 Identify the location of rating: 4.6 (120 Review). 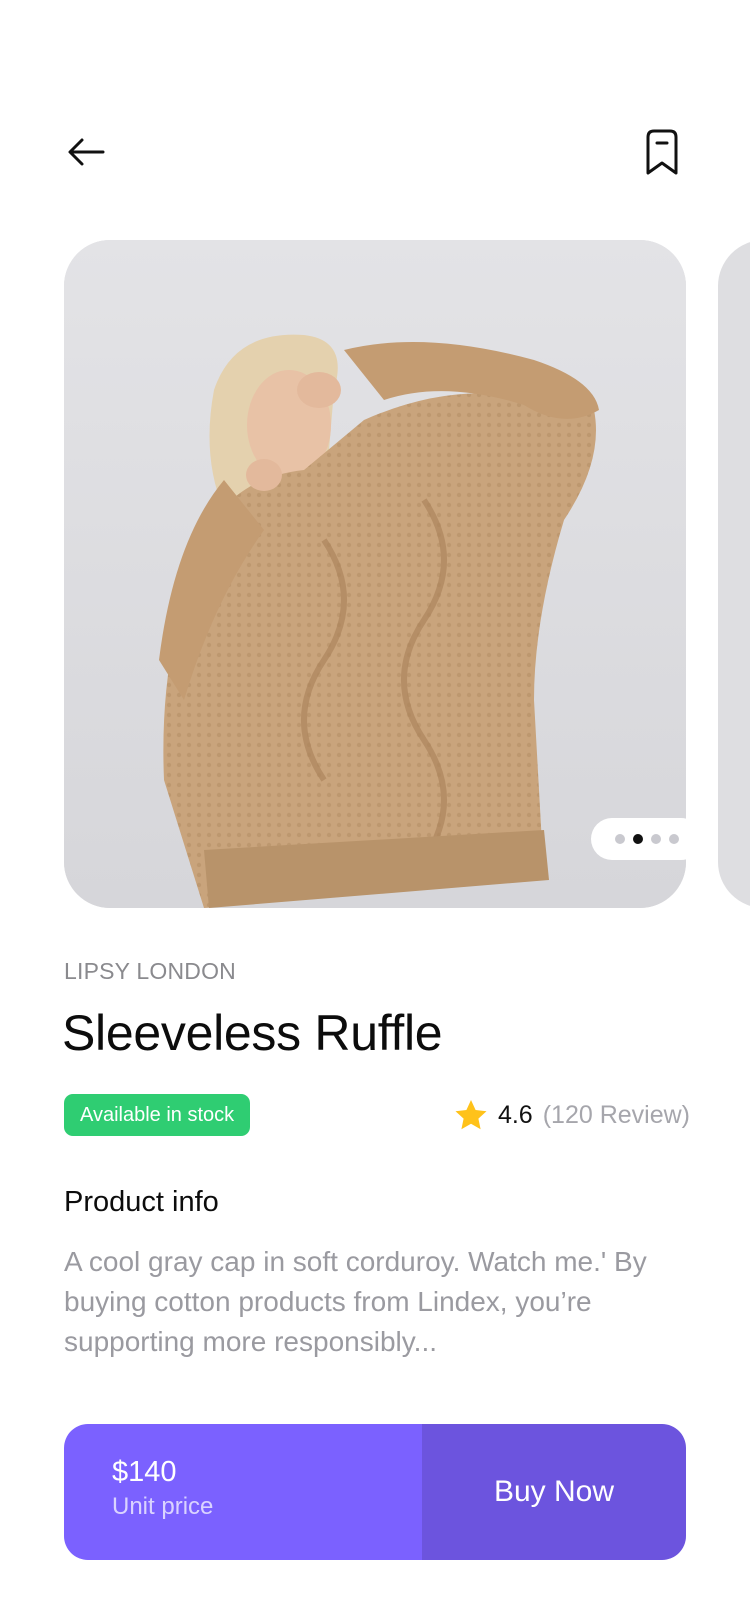
(572, 1115).